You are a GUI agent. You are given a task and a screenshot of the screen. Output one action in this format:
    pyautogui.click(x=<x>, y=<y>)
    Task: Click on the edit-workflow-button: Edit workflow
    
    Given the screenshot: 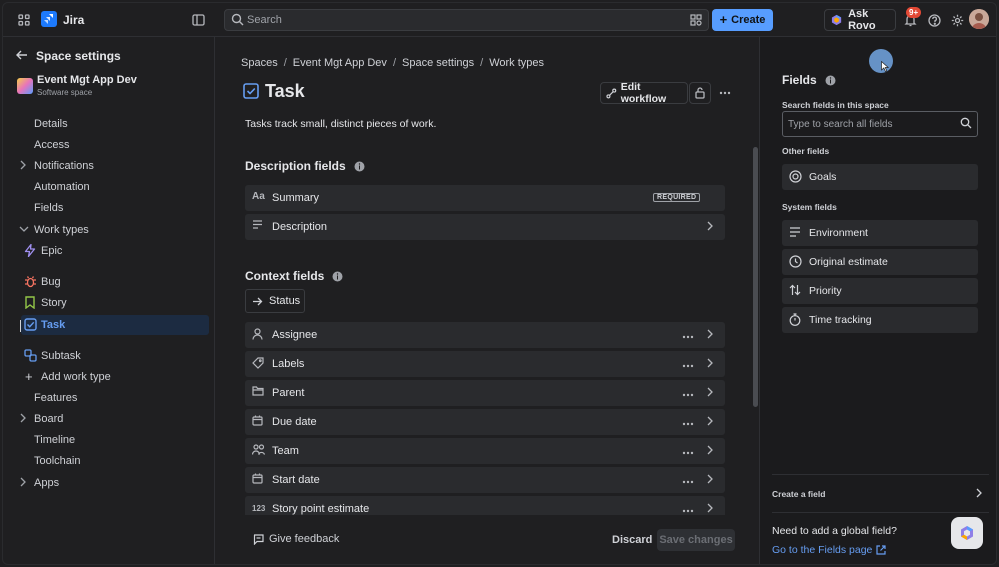 What is the action you would take?
    pyautogui.click(x=644, y=93)
    